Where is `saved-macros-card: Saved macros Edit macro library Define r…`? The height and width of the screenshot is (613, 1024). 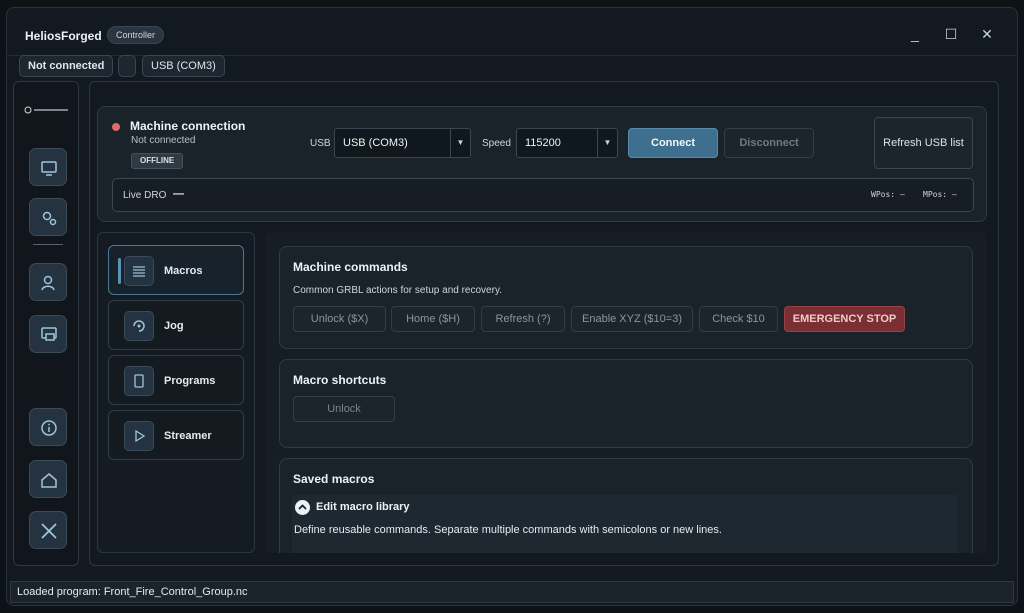 saved-macros-card: Saved macros Edit macro library Define r… is located at coordinates (626, 505).